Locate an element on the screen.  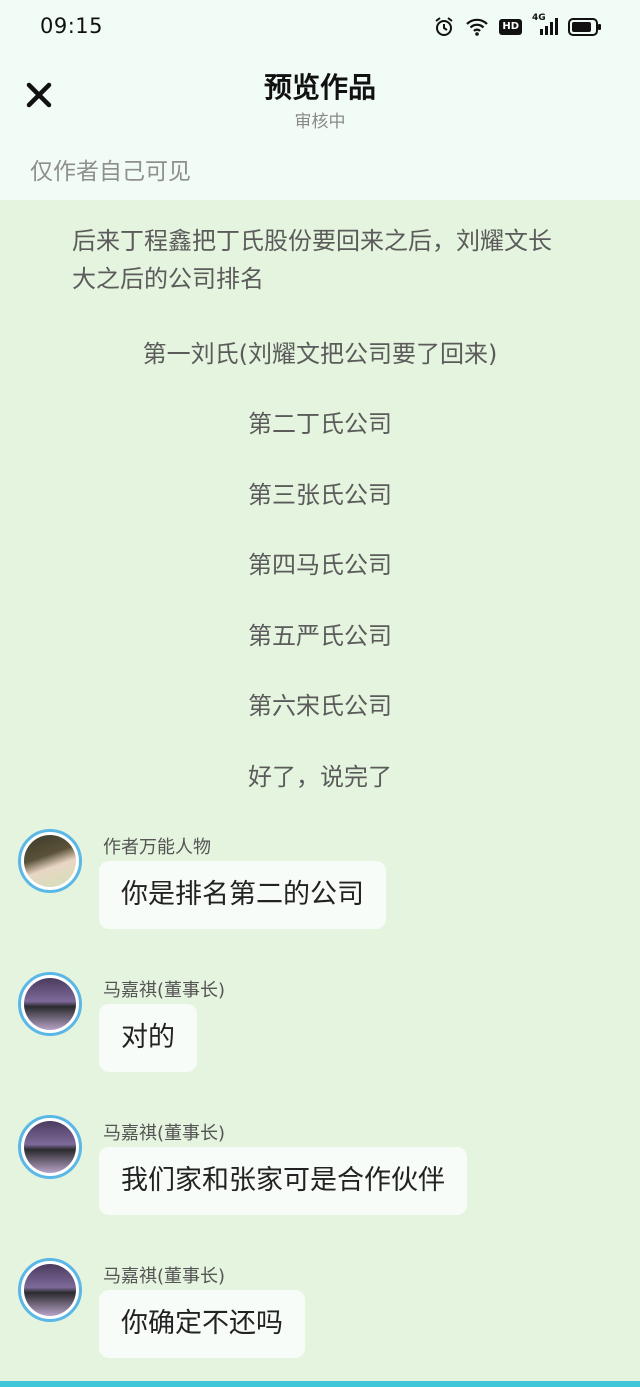
status-icons: HD 4G is located at coordinates (517, 25).